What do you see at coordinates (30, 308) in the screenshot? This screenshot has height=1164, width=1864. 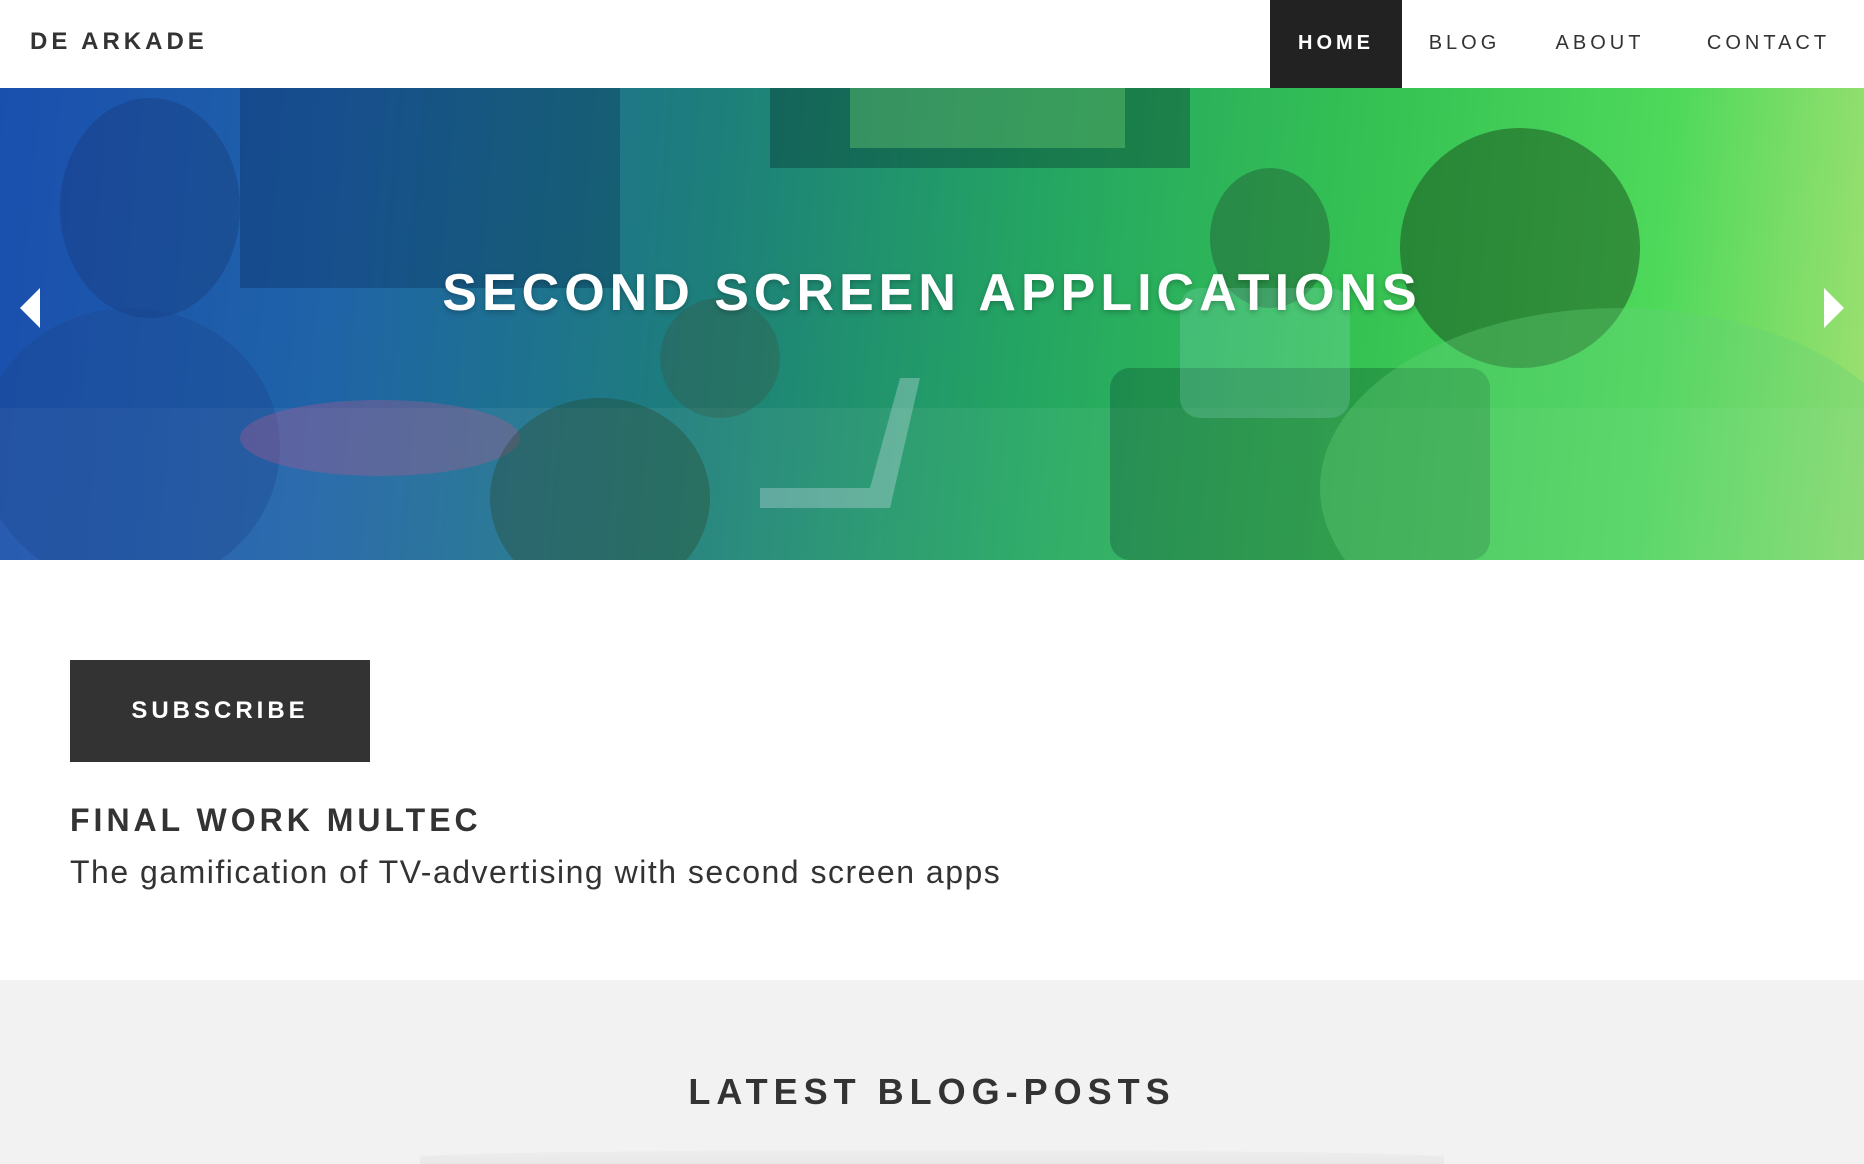 I see `carousel-prev-icon` at bounding box center [30, 308].